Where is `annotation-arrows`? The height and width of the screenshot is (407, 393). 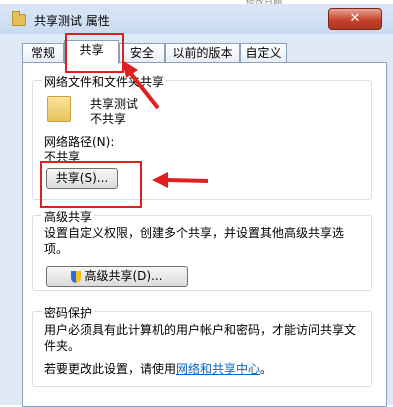 annotation-arrows is located at coordinates (165, 124).